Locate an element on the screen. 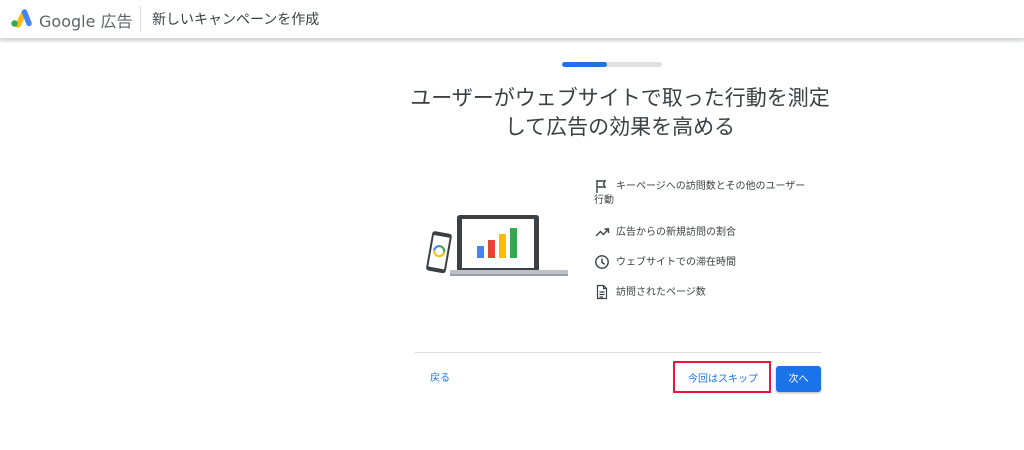 The image size is (1024, 450). headline-line-2: して広告の効果を高める is located at coordinates (620, 127).